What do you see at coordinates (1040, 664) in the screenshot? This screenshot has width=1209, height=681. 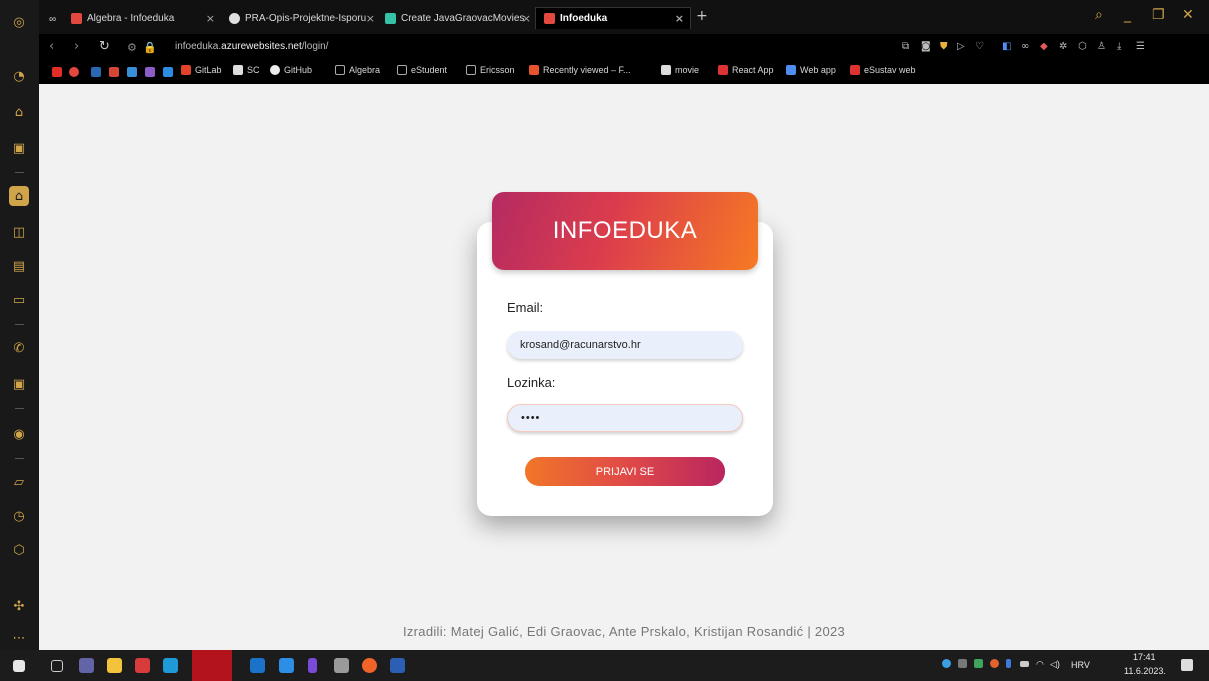 I see `wifi-icon: ◠` at bounding box center [1040, 664].